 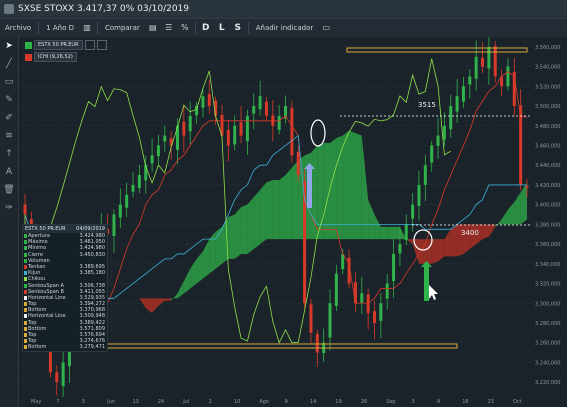 I want to click on drawing-toolbar: ➤ ╱ ▭ ✎ ✐ ≋ ↑ A 🗑 ✑, so click(x=9, y=222).